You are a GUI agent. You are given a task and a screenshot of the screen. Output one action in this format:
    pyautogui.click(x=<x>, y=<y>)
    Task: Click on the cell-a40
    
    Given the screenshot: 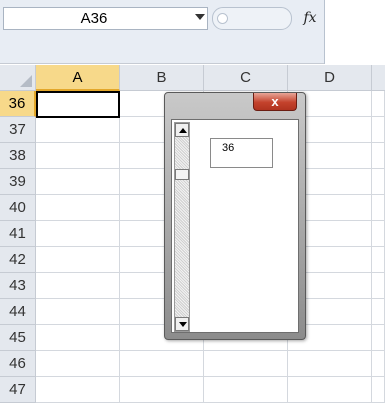 What is the action you would take?
    pyautogui.click(x=78, y=208)
    